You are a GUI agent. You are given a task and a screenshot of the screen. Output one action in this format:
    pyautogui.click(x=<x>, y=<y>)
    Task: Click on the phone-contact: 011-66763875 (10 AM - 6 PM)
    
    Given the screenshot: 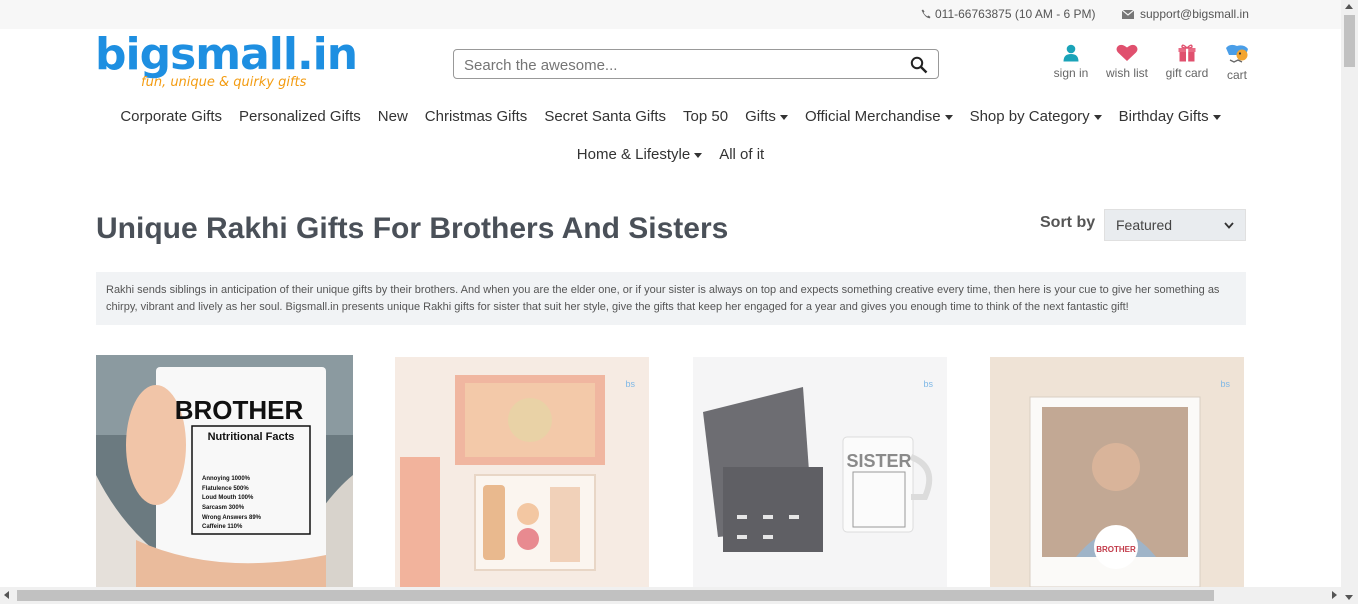 What is the action you would take?
    pyautogui.click(x=1008, y=14)
    